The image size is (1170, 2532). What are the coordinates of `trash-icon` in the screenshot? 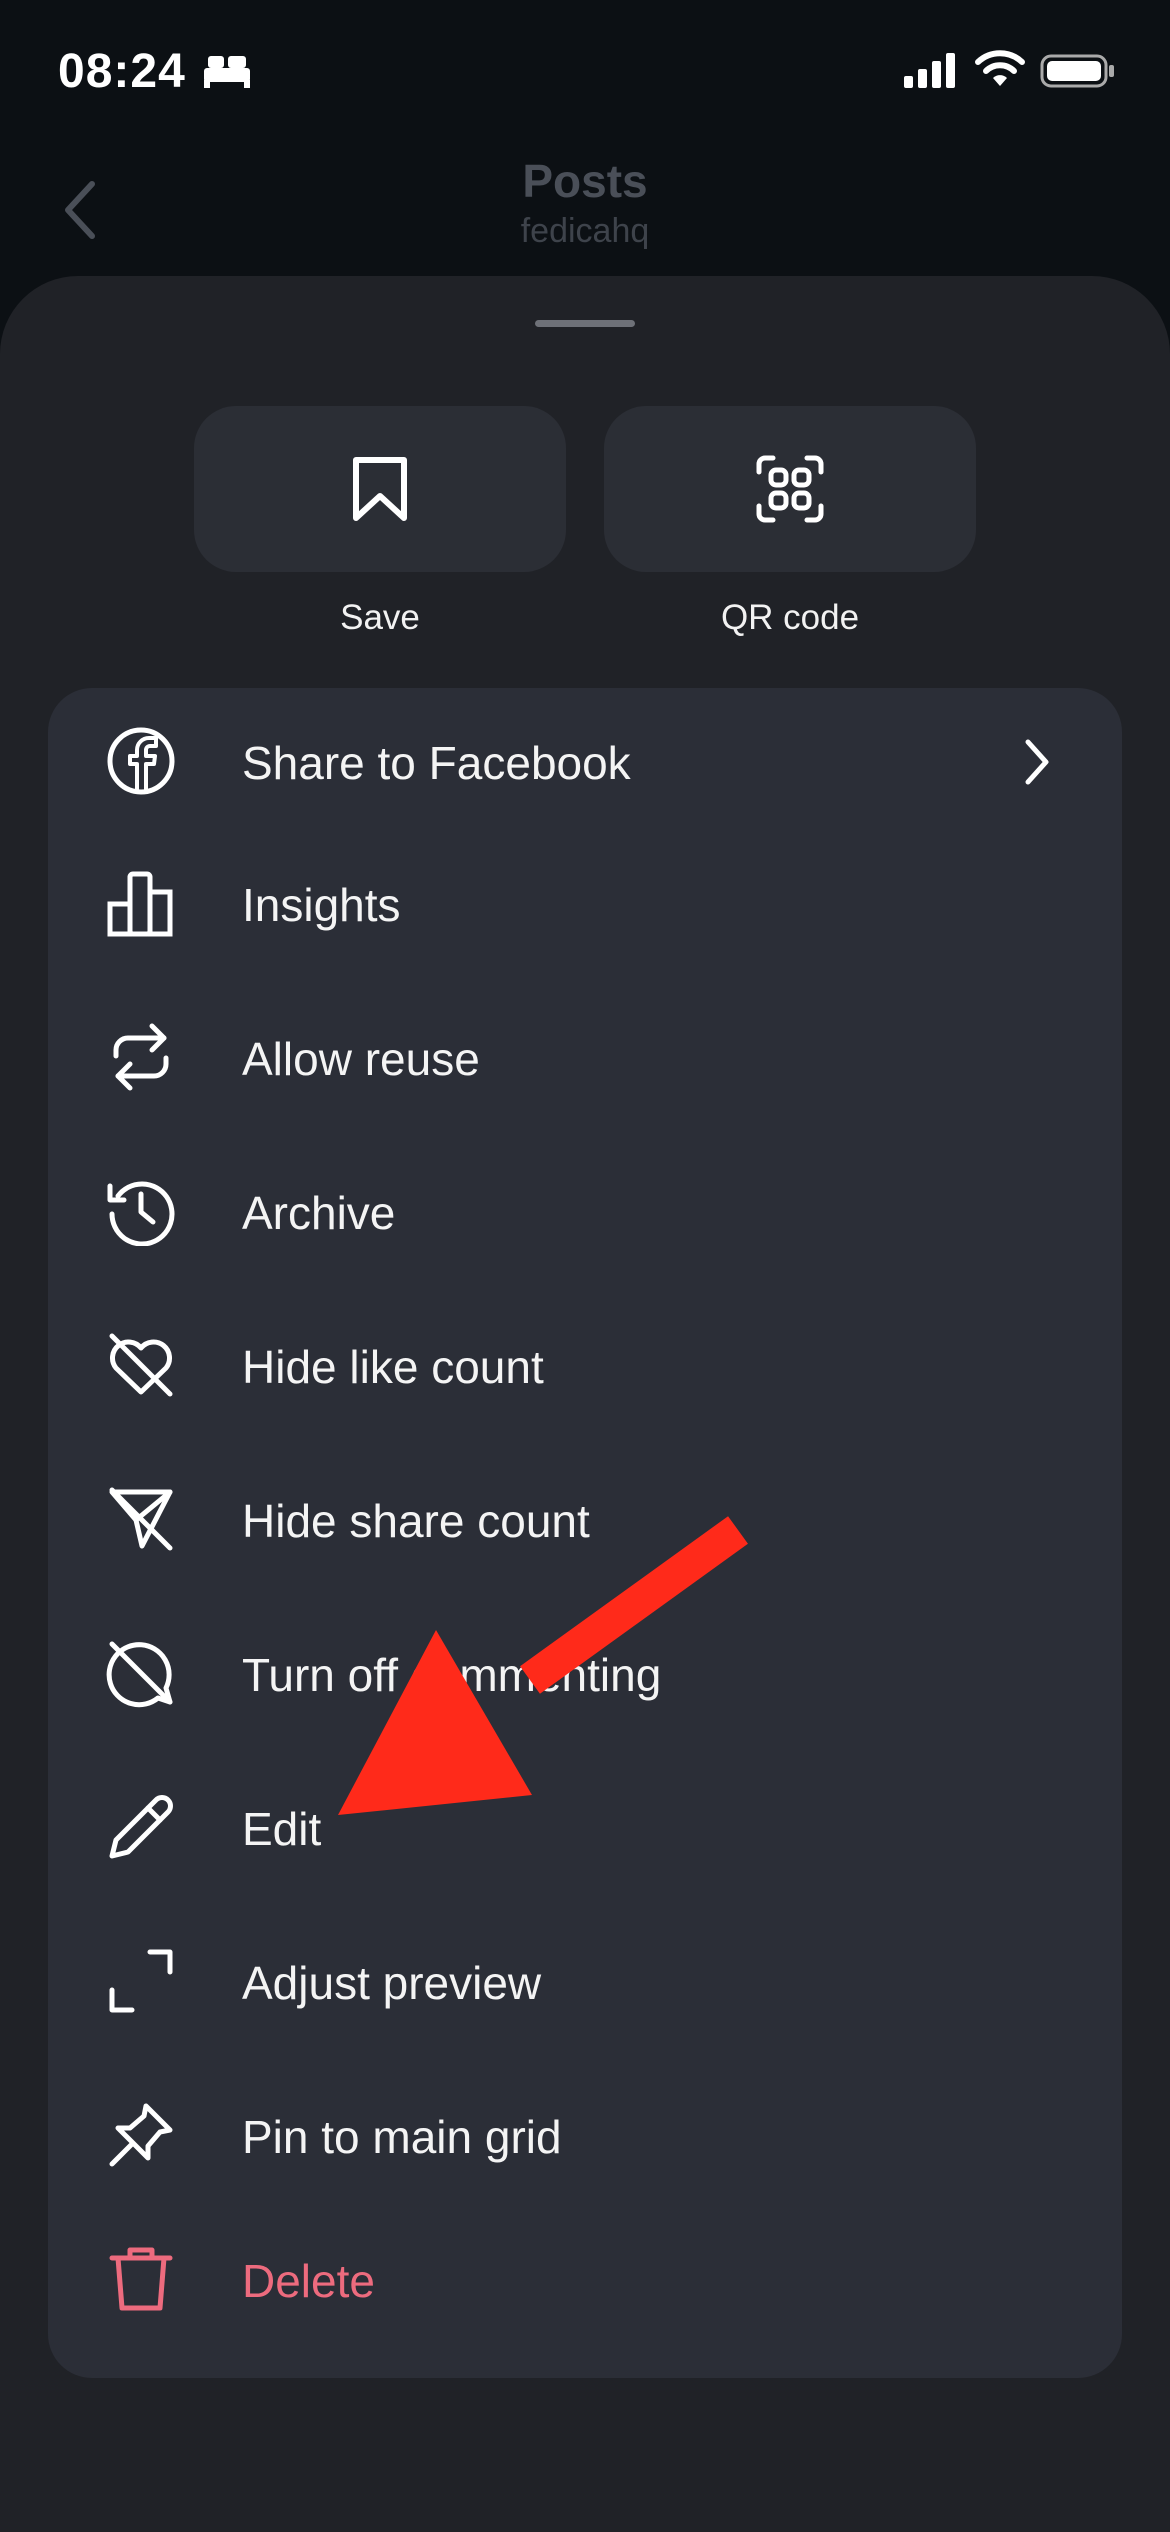 It's located at (141, 2279).